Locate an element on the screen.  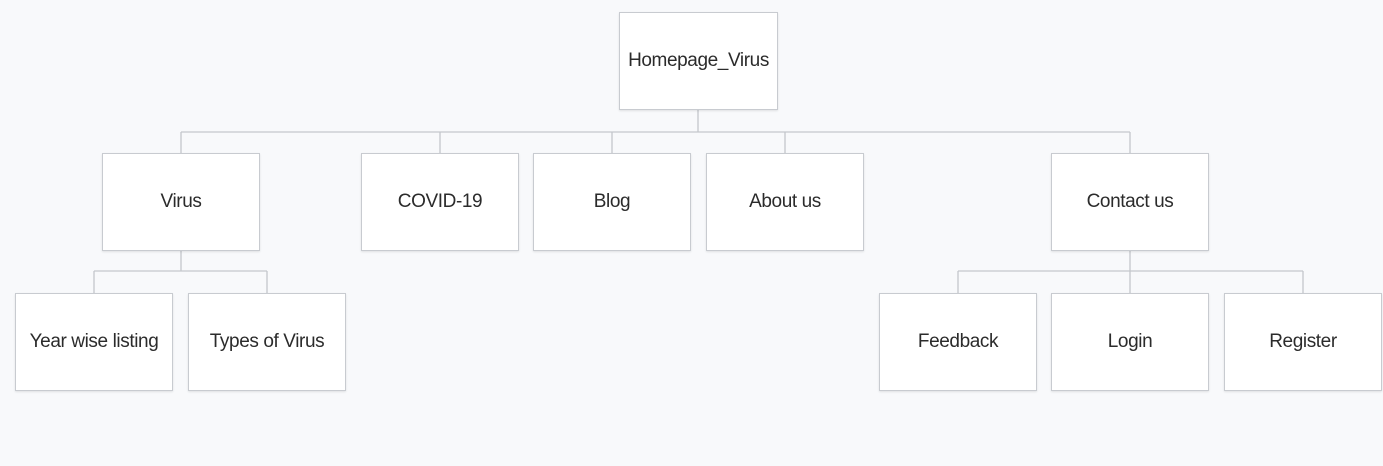
node-about-us: About us is located at coordinates (785, 202).